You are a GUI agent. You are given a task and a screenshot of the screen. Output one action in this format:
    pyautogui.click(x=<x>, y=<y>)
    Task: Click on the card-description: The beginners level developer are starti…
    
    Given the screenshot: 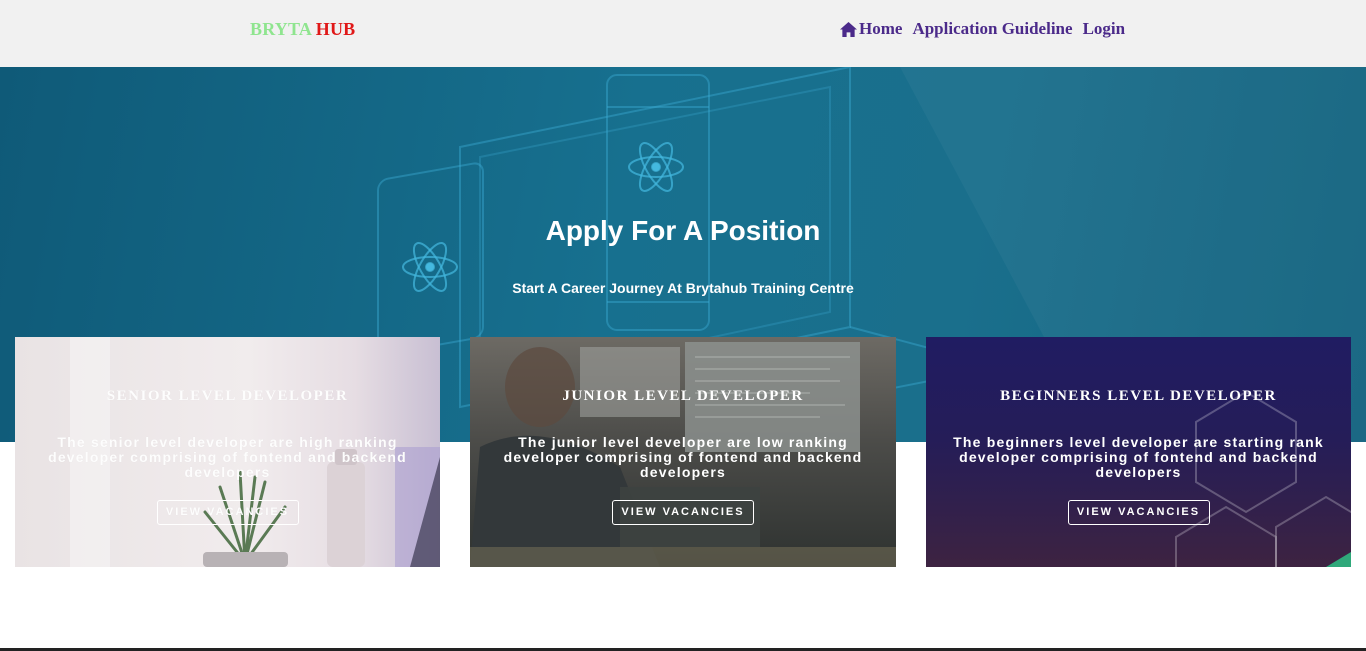 What is the action you would take?
    pyautogui.click(x=1138, y=457)
    